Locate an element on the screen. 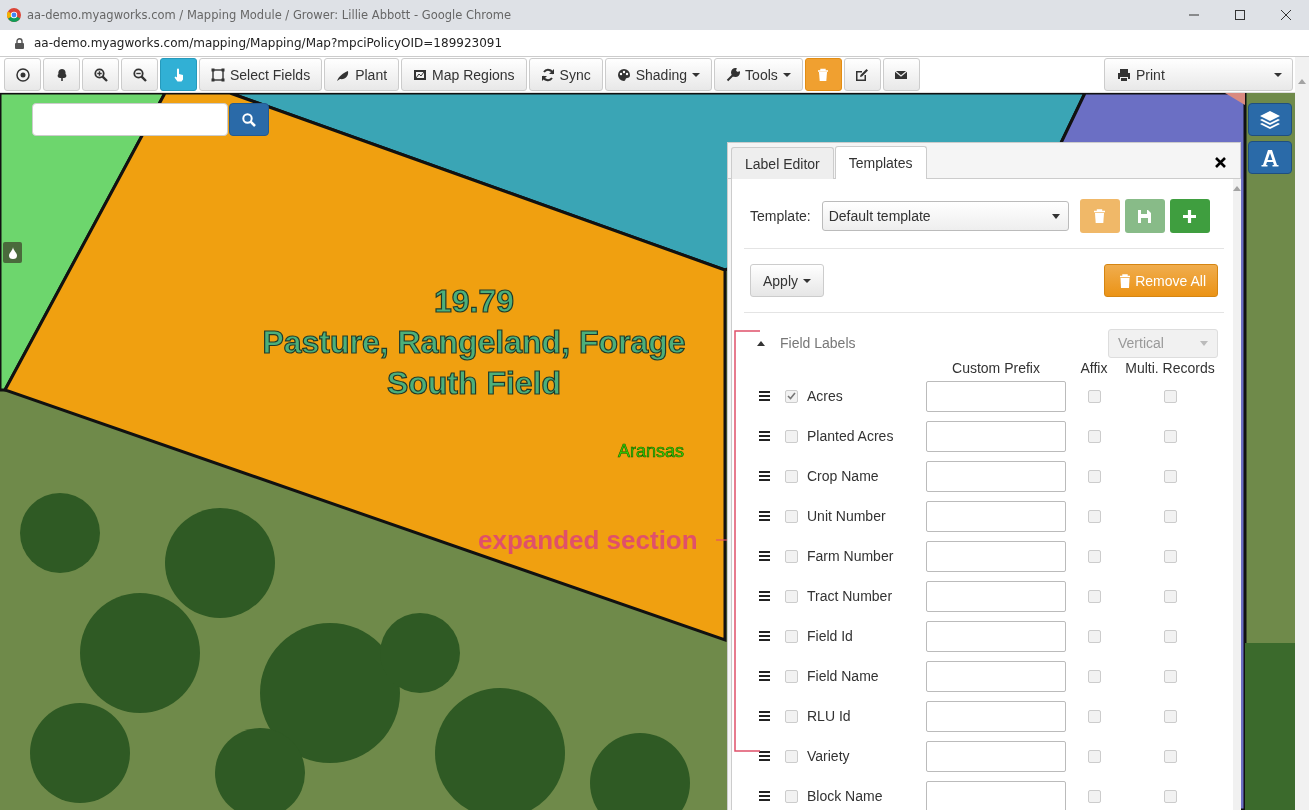 The width and height of the screenshot is (1309, 810). column-header: Multi. Records is located at coordinates (1170, 368).